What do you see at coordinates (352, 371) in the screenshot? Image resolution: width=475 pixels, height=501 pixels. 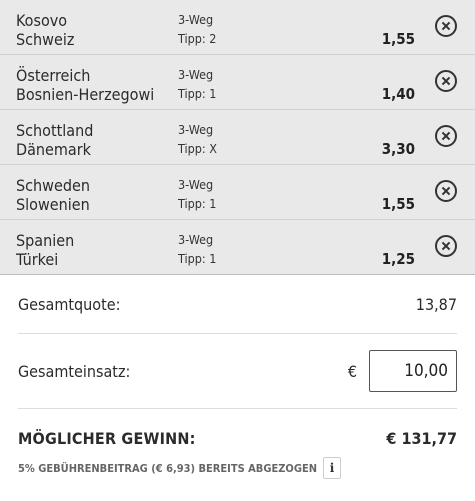 I see `currency-symbol: €` at bounding box center [352, 371].